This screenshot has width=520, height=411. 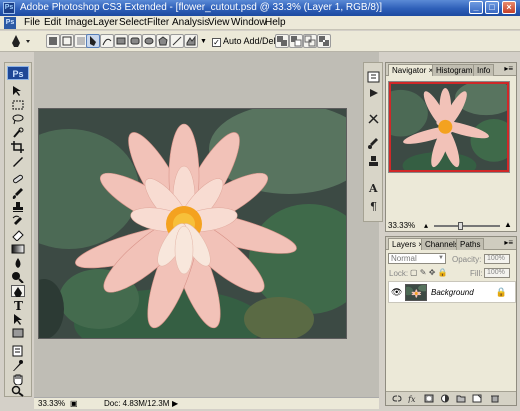 What do you see at coordinates (53, 41) in the screenshot?
I see `shape-layers-icon` at bounding box center [53, 41].